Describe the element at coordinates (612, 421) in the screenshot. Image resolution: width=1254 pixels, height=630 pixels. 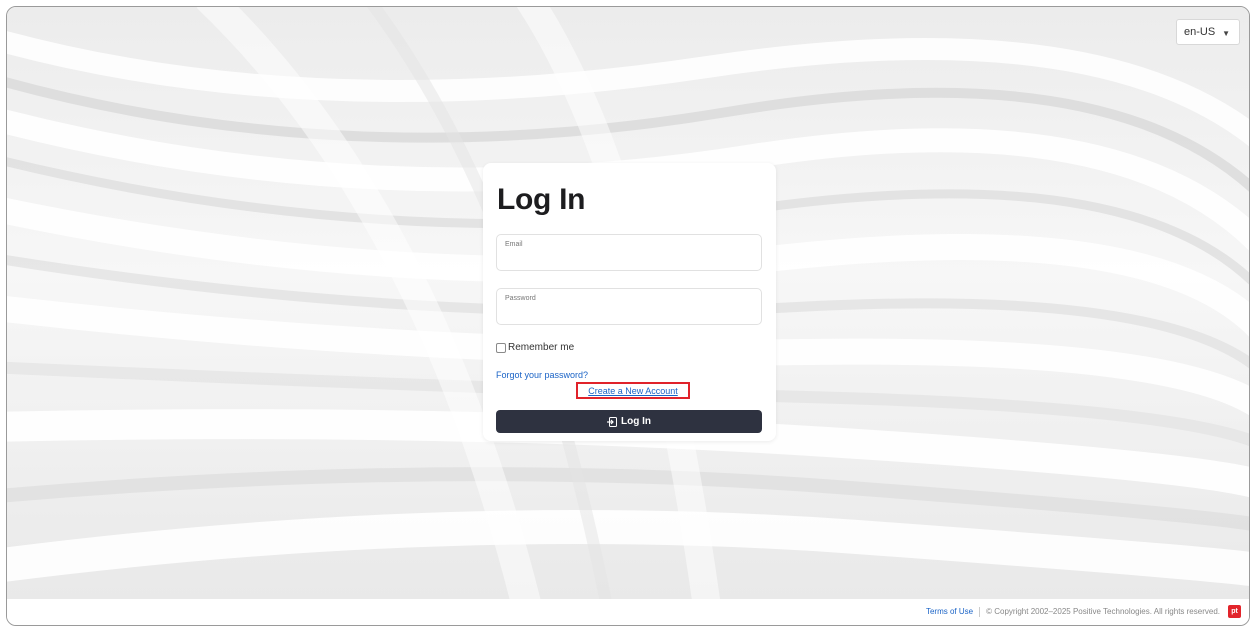
I see `login-icon` at that location.